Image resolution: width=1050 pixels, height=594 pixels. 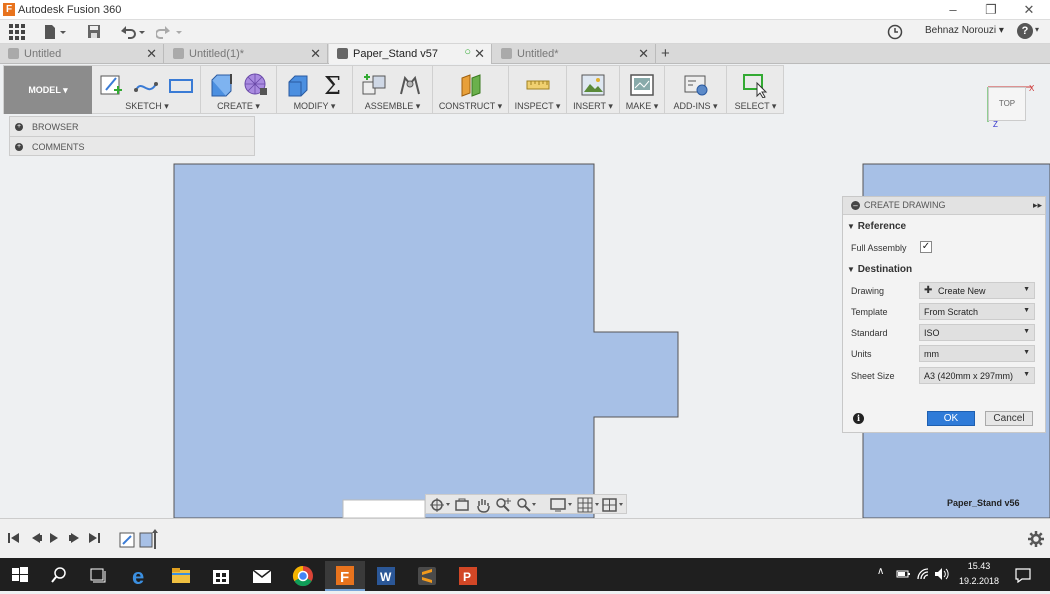 I want to click on step-back-icon, so click(x=37, y=538).